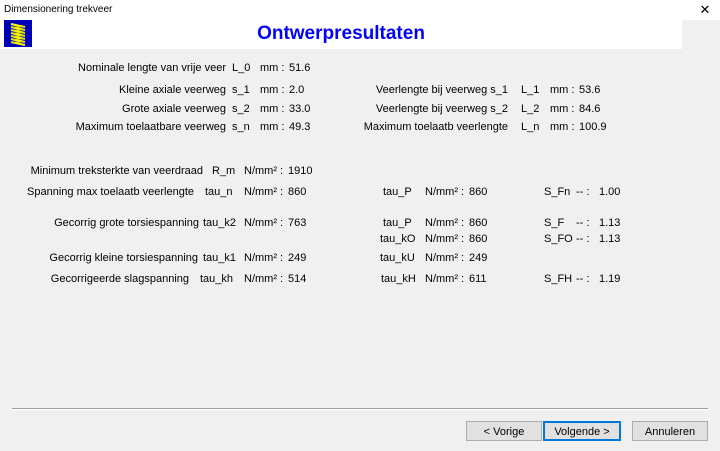 Image resolution: width=720 pixels, height=451 pixels. Describe the element at coordinates (590, 90) in the screenshot. I see `length-s1-value: 53.6` at that location.